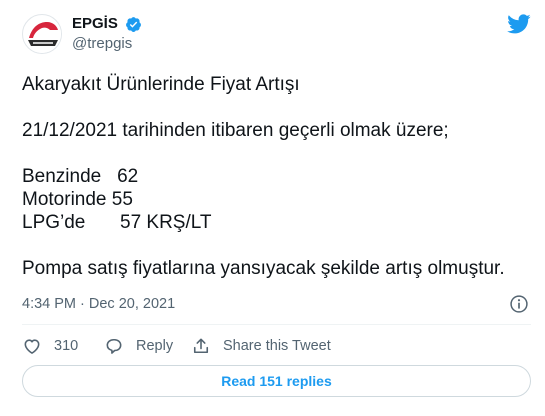 The height and width of the screenshot is (416, 545). I want to click on tweet-timestamp: 4:34 PM · Dec 20, 2021, so click(98, 304).